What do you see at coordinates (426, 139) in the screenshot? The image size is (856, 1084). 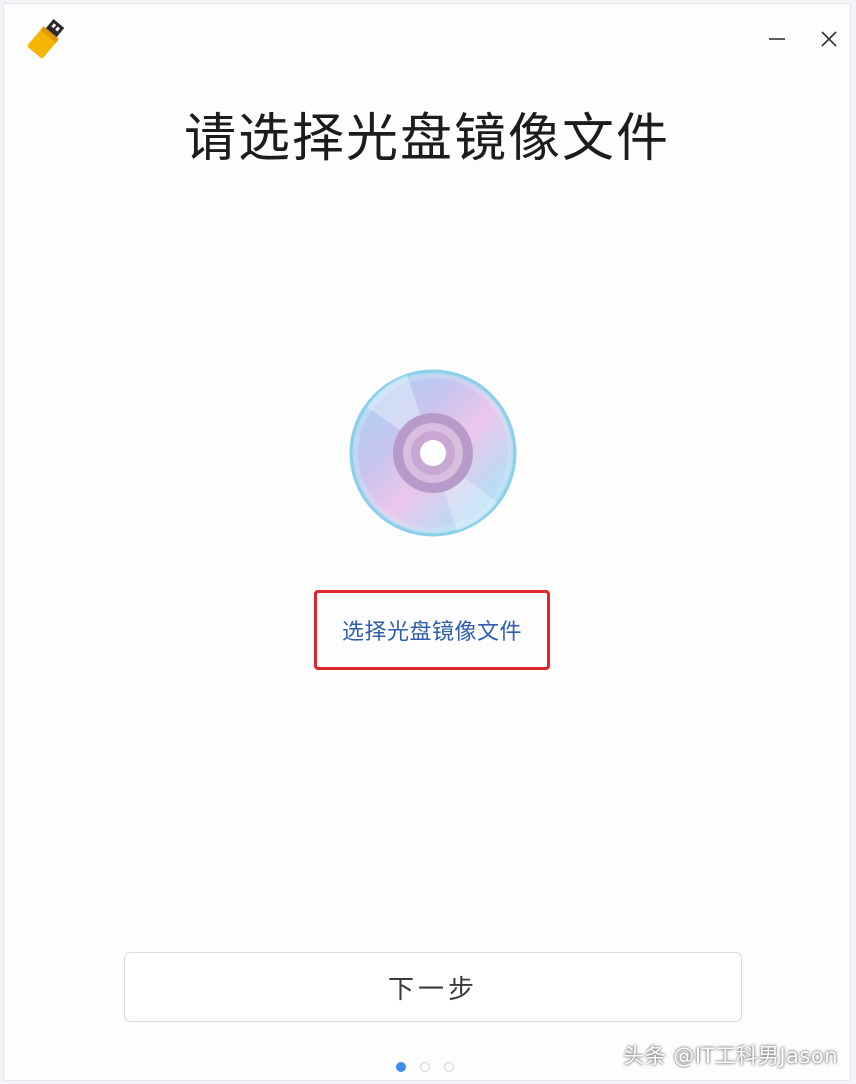 I see `page-title: 请选择光盘镜像文件` at bounding box center [426, 139].